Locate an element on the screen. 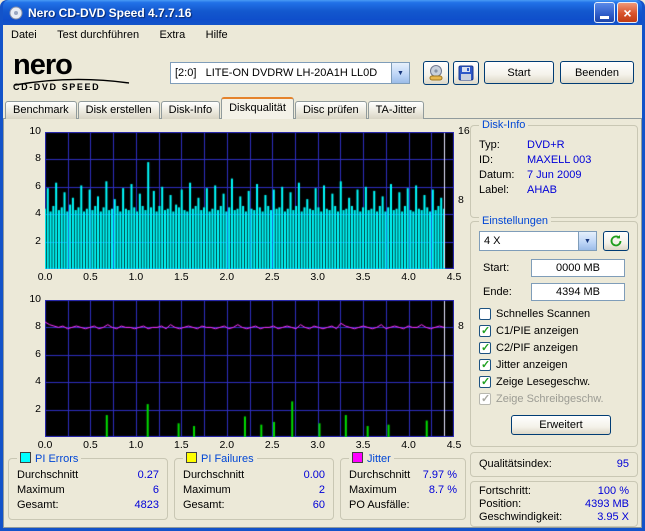  axis-tick-label: 10 is located at coordinates (35, 131).